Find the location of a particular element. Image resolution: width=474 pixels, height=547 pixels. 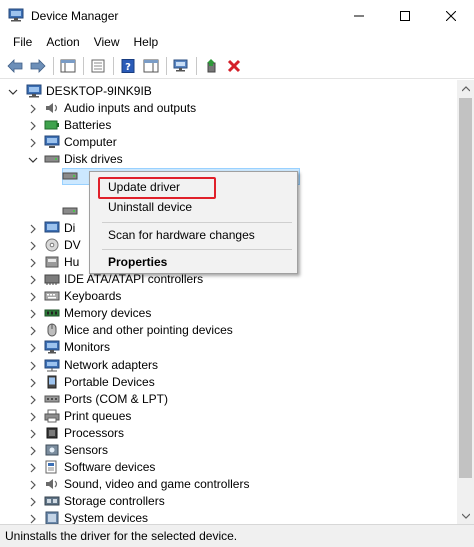

close-button is located at coordinates (451, 15).